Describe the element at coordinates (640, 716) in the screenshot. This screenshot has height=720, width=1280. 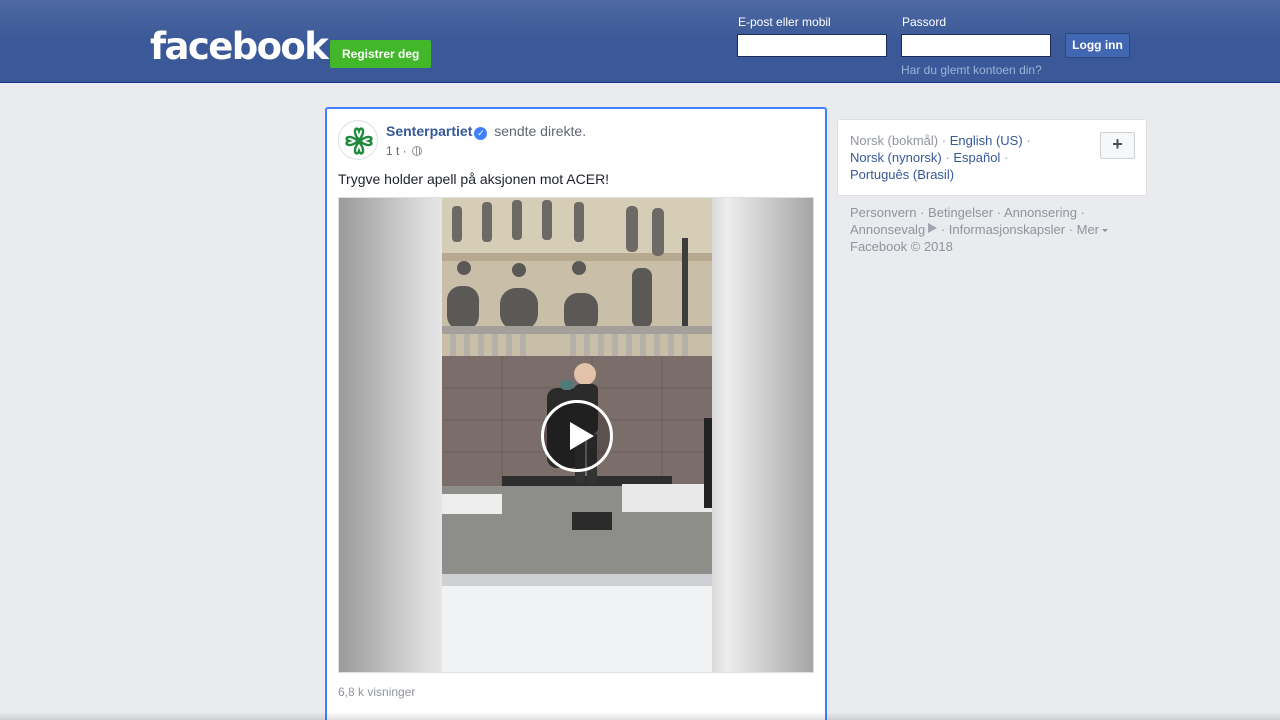
I see `bottom-shadow` at that location.